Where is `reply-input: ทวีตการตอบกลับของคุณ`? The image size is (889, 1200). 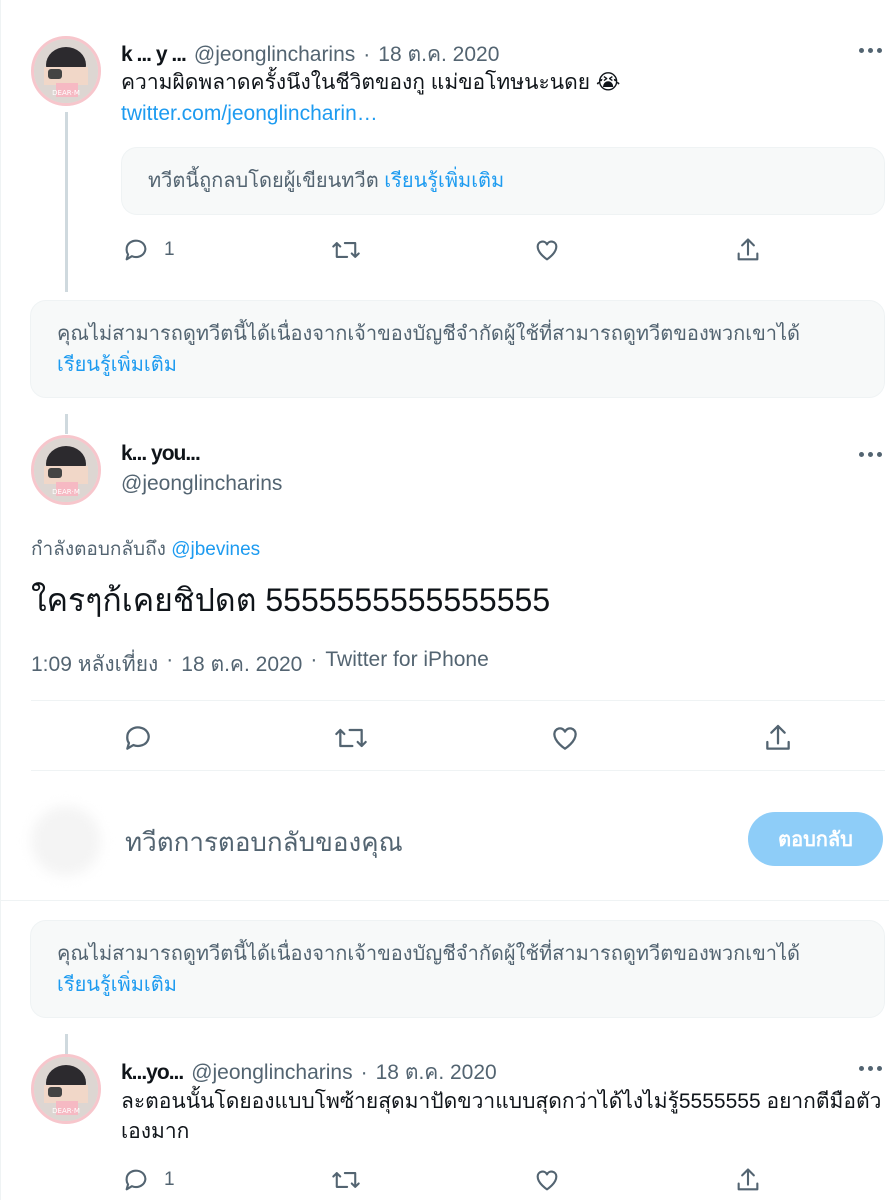 reply-input: ทวีตการตอบกลับของคุณ is located at coordinates (264, 842).